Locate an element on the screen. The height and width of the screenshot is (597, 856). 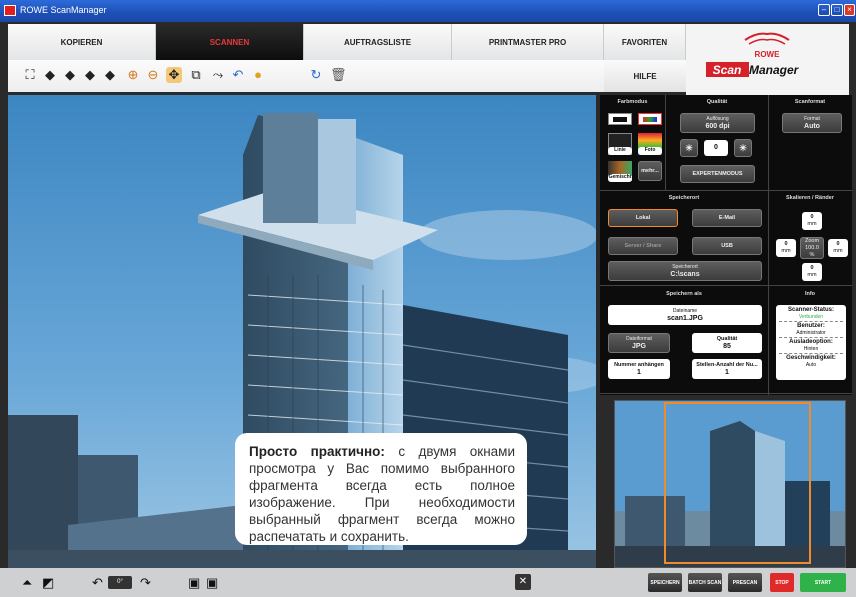
zoom-label: Zoom is located at coordinates (812, 240).